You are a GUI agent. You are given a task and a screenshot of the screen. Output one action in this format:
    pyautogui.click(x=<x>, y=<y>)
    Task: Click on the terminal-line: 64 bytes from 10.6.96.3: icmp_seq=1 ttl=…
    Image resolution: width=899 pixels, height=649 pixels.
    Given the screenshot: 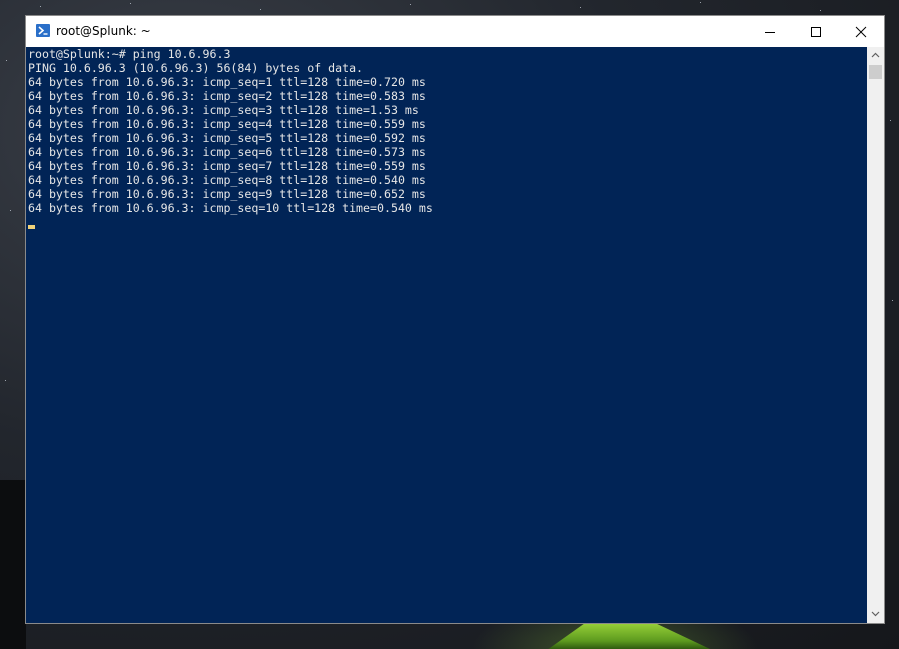 What is the action you would take?
    pyautogui.click(x=227, y=82)
    